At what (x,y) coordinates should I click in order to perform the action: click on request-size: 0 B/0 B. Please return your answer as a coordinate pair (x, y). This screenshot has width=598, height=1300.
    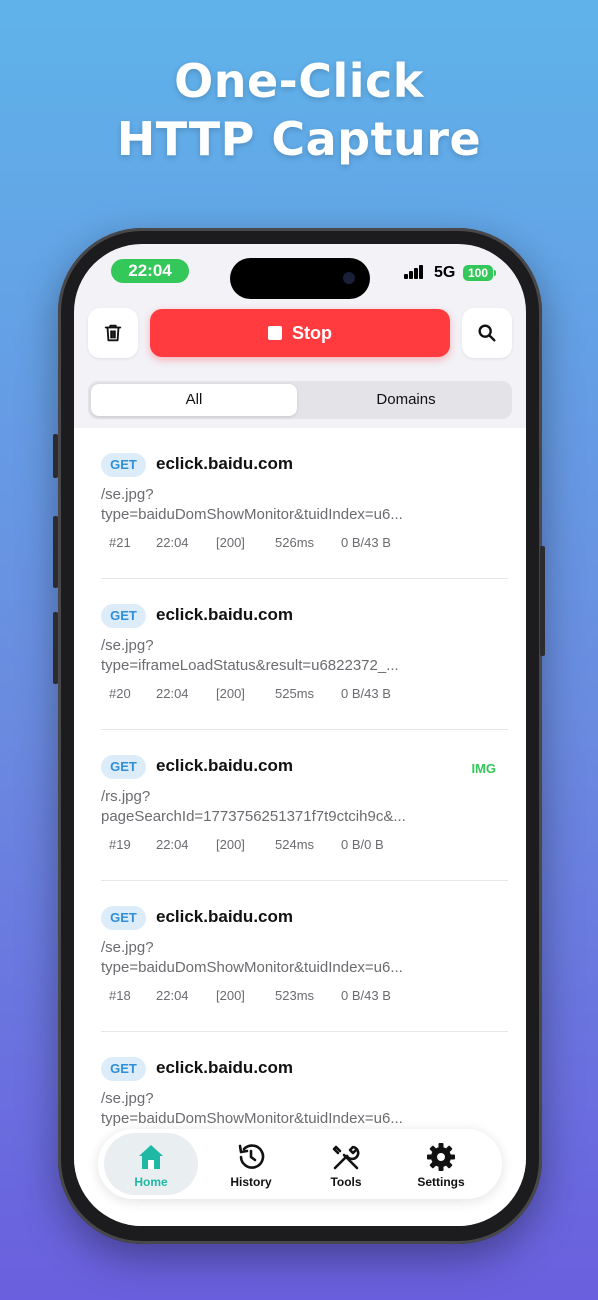
    Looking at the image, I should click on (362, 844).